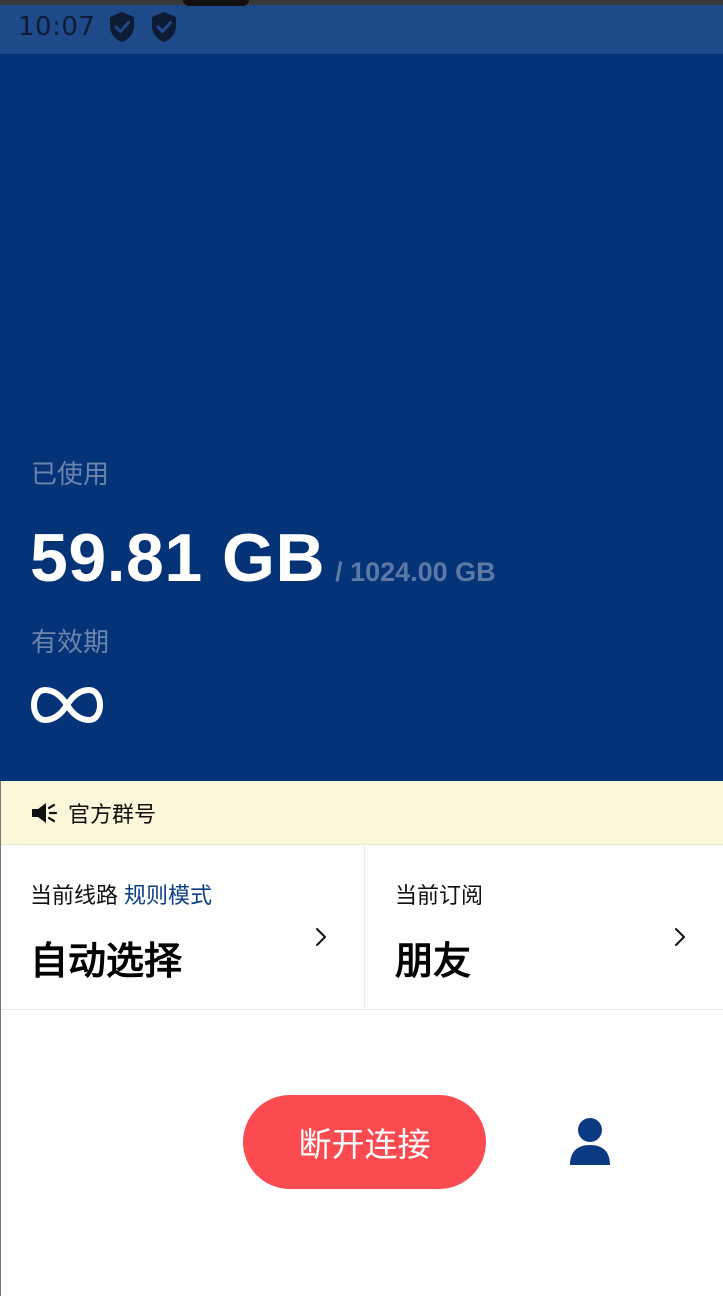 Image resolution: width=723 pixels, height=1296 pixels. I want to click on info-cards: 当前线路 规则模式 自动选择 当前订阅 朋友, so click(361, 928).